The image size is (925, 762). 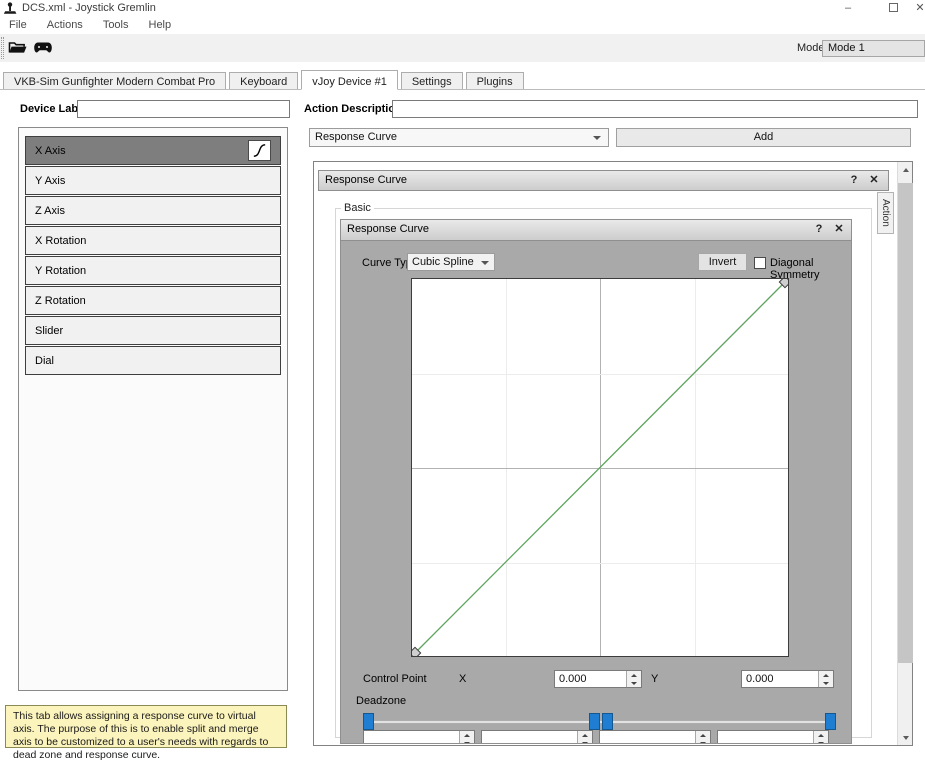 I want to click on title-bar: DCS.xml - Joystick Gremlin – ✕, so click(x=462, y=8).